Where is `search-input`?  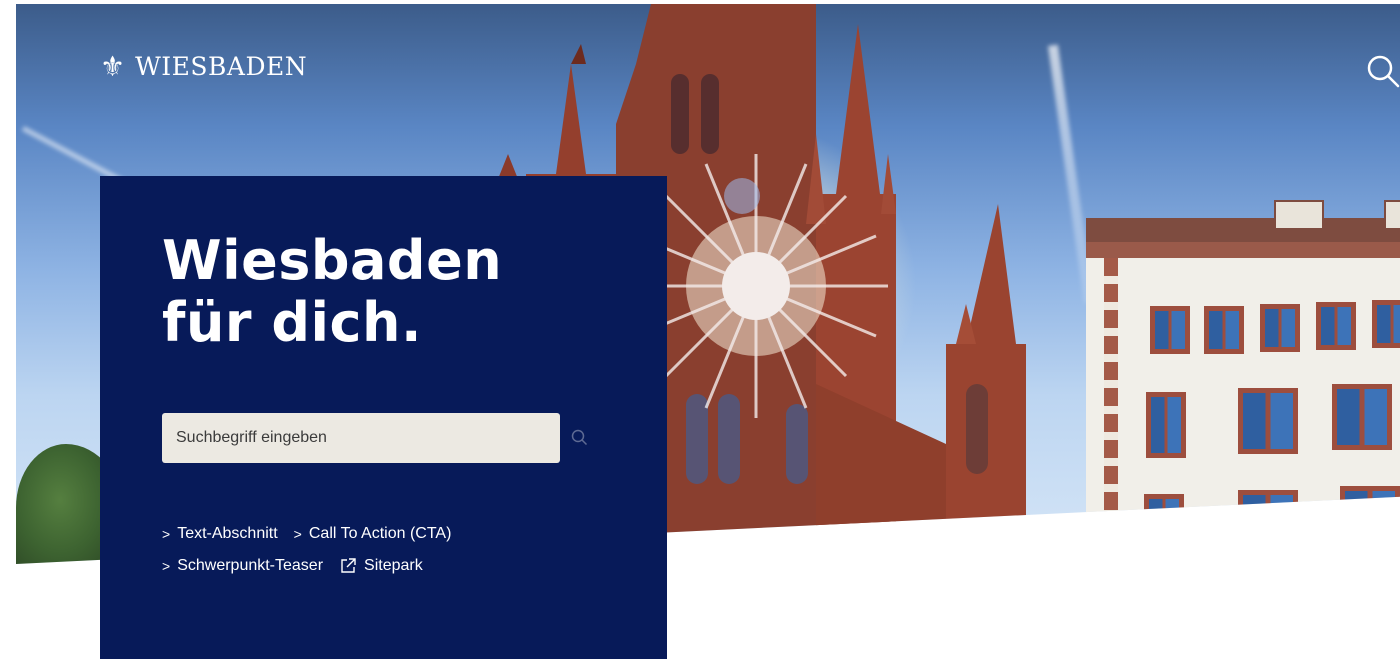
search-input is located at coordinates (361, 438).